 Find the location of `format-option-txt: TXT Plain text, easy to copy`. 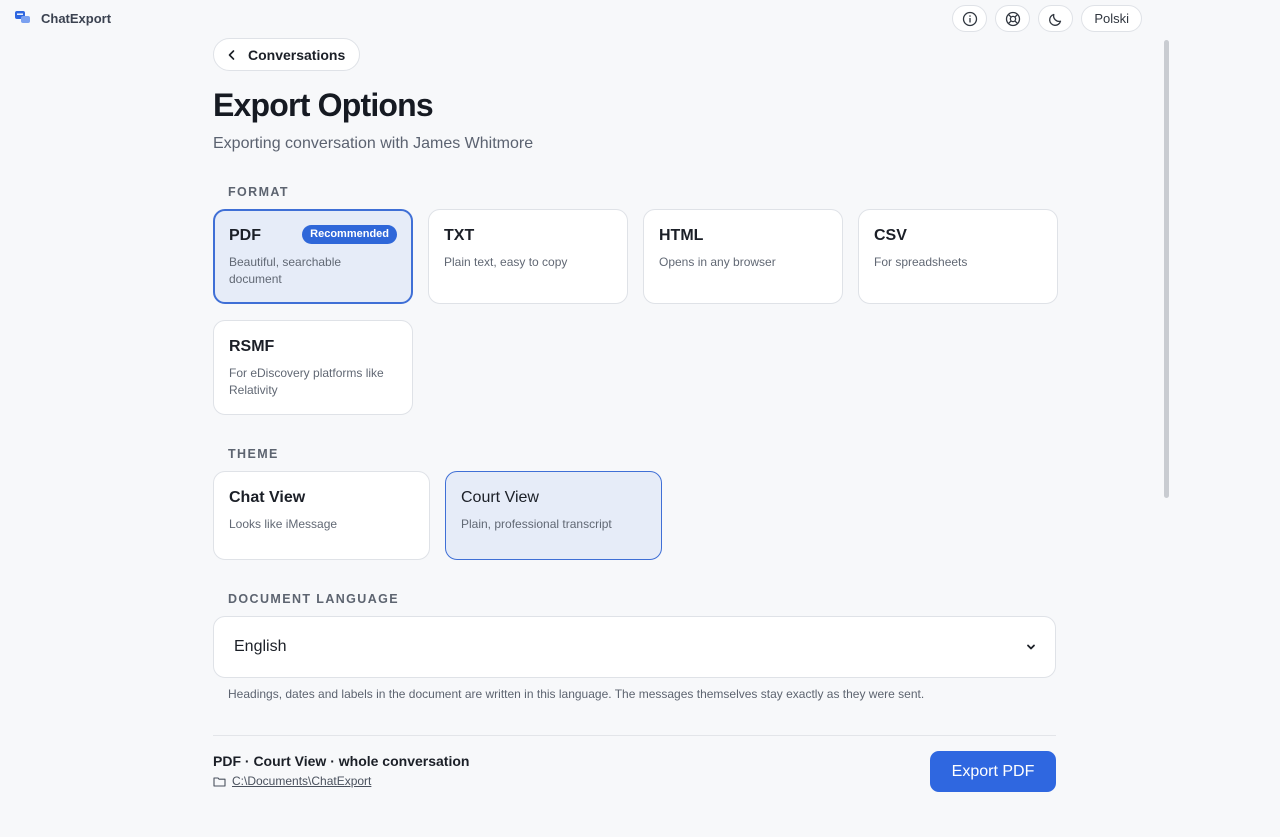

format-option-txt: TXT Plain text, easy to copy is located at coordinates (528, 256).